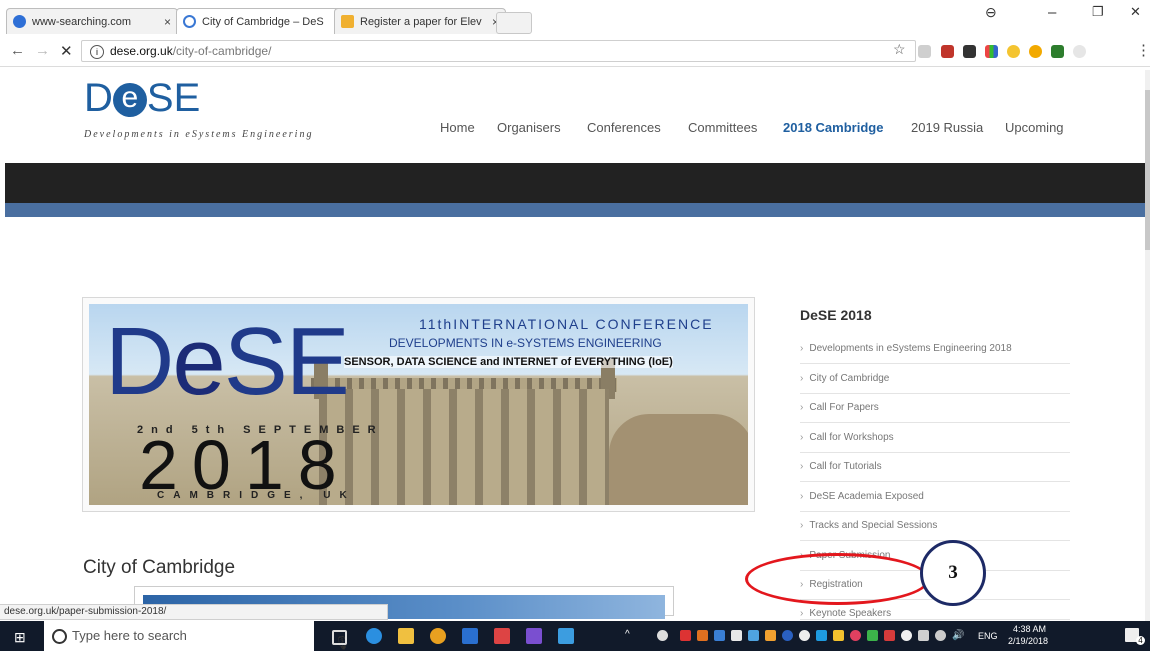 Image resolution: width=1150 pixels, height=658 pixels. What do you see at coordinates (42, 50) in the screenshot?
I see `forward-arrow-icon: →` at bounding box center [42, 50].